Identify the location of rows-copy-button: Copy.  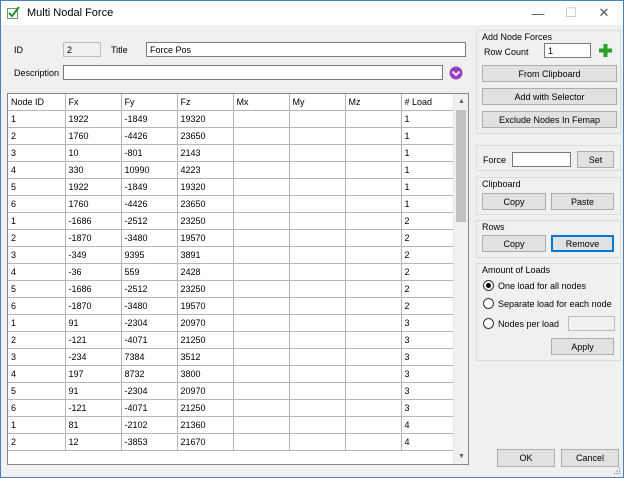
(514, 243).